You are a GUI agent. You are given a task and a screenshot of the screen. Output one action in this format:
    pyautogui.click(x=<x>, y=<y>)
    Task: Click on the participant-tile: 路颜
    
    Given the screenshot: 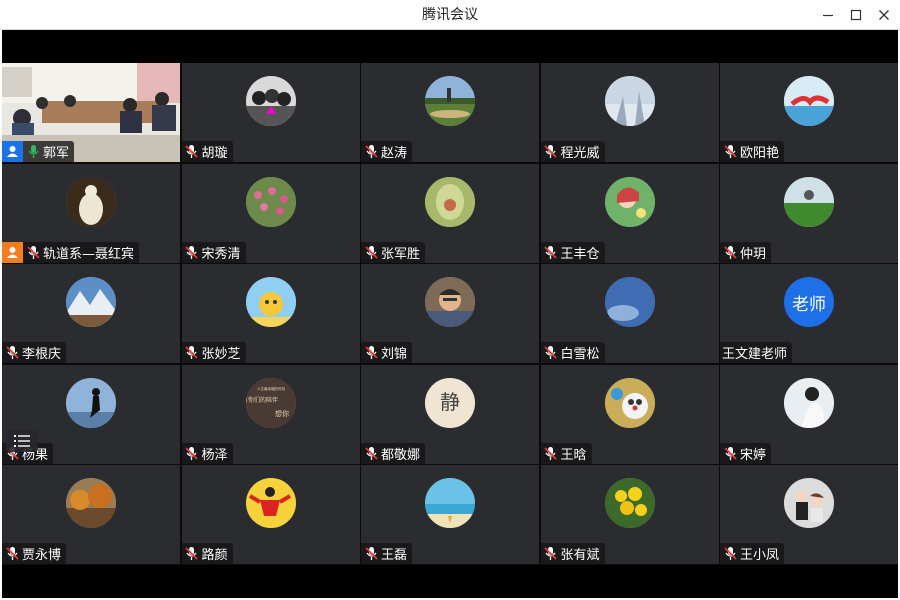 What is the action you would take?
    pyautogui.click(x=270, y=514)
    